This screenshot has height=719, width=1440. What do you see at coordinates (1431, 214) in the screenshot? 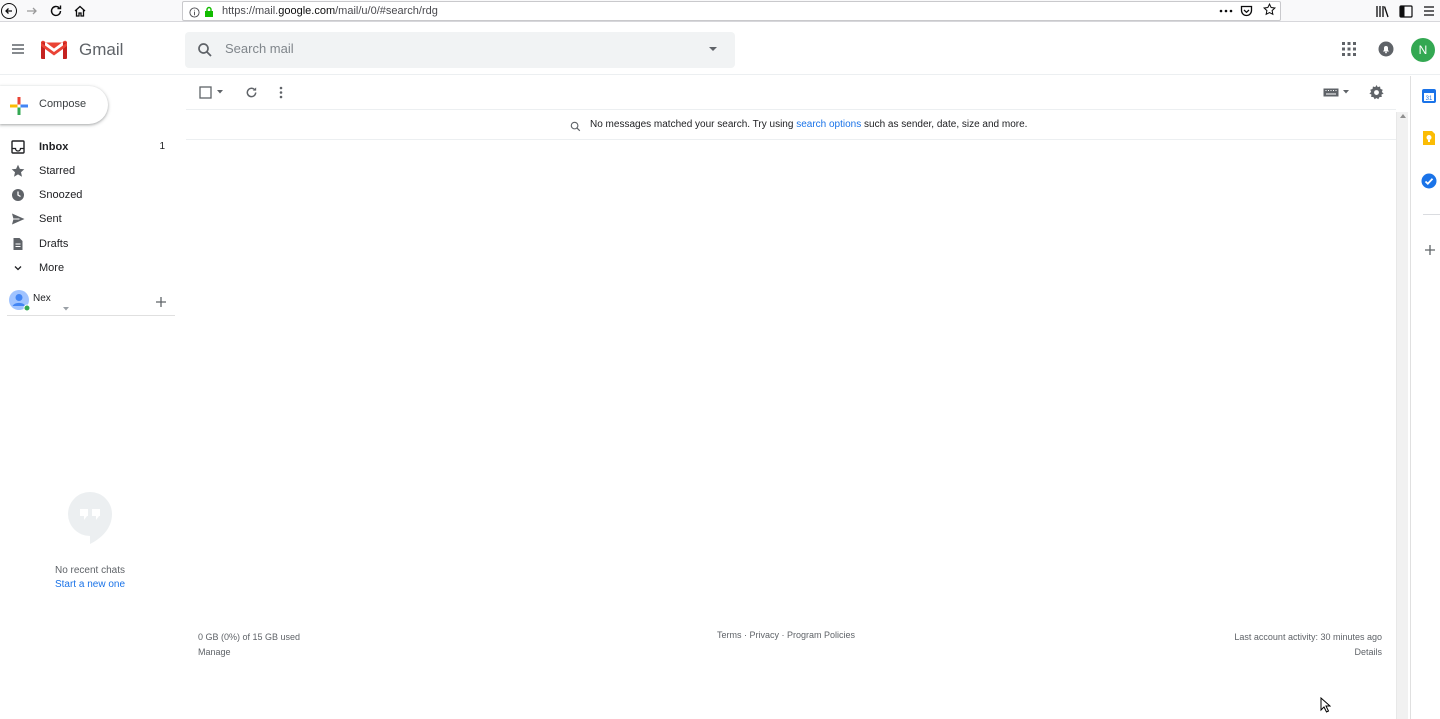
I see `side-panel-divider` at bounding box center [1431, 214].